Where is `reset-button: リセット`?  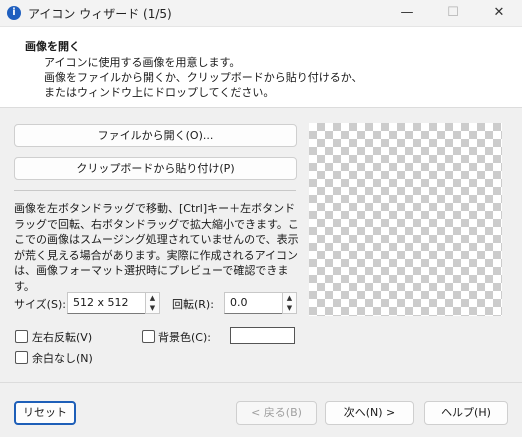
reset-button: リセット is located at coordinates (45, 413).